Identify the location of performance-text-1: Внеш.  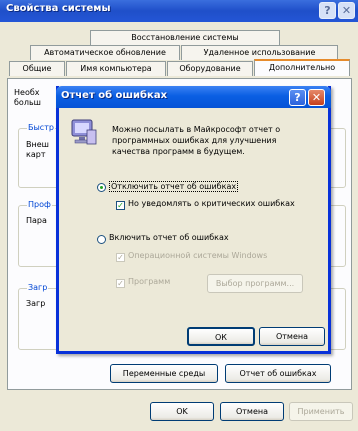
(37, 144).